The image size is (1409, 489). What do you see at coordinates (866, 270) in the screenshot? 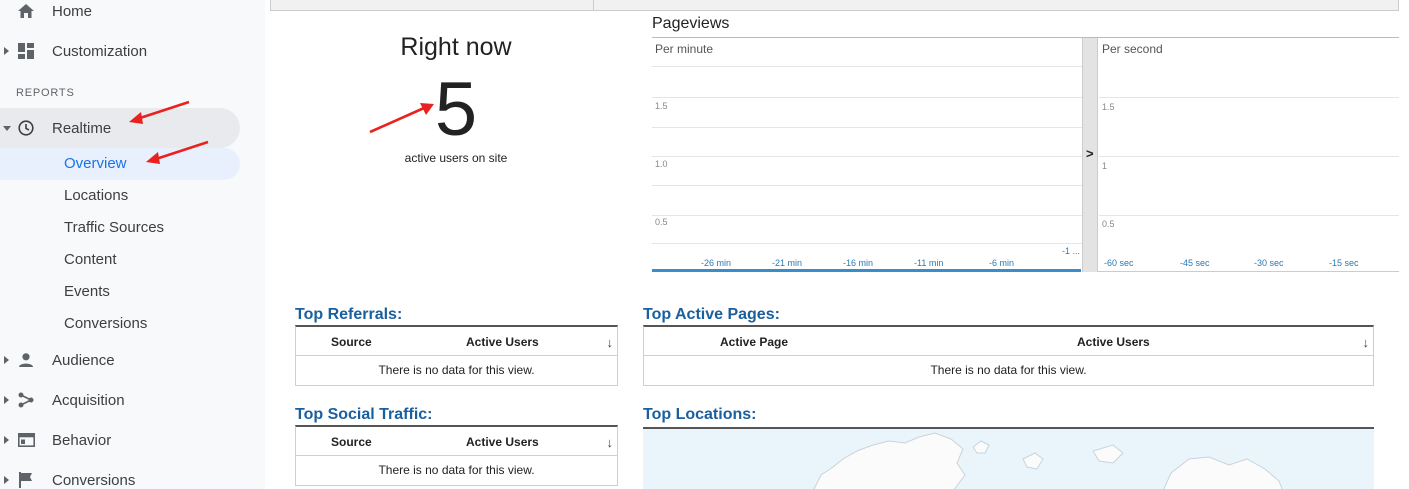
I see `per-minute-baseline` at bounding box center [866, 270].